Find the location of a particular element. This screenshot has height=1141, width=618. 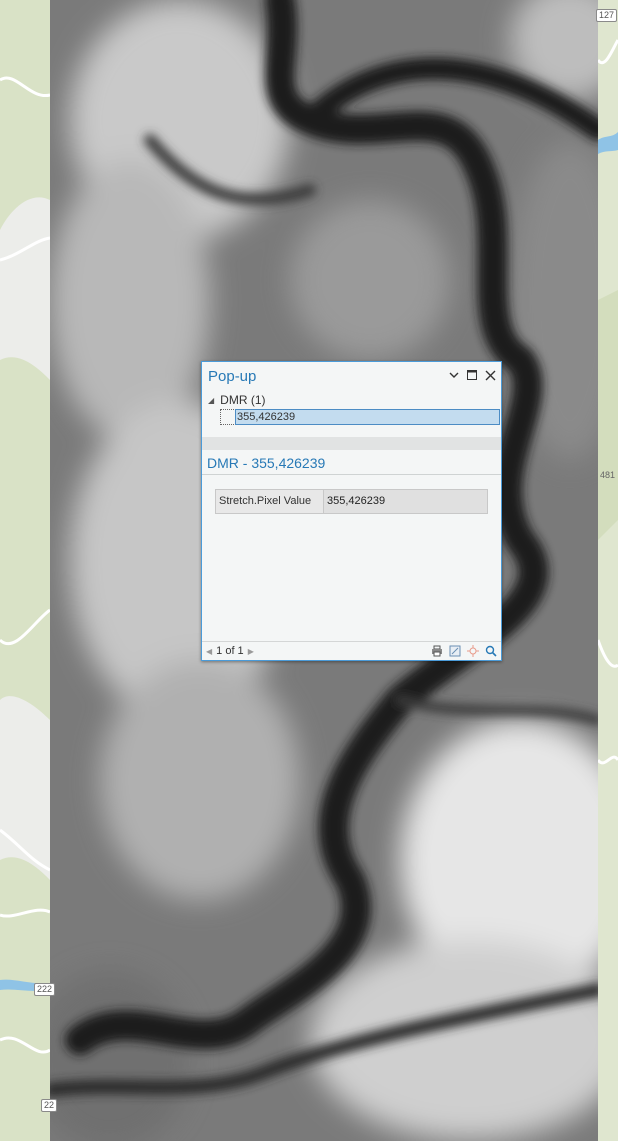

road-shield: 127 is located at coordinates (607, 15).